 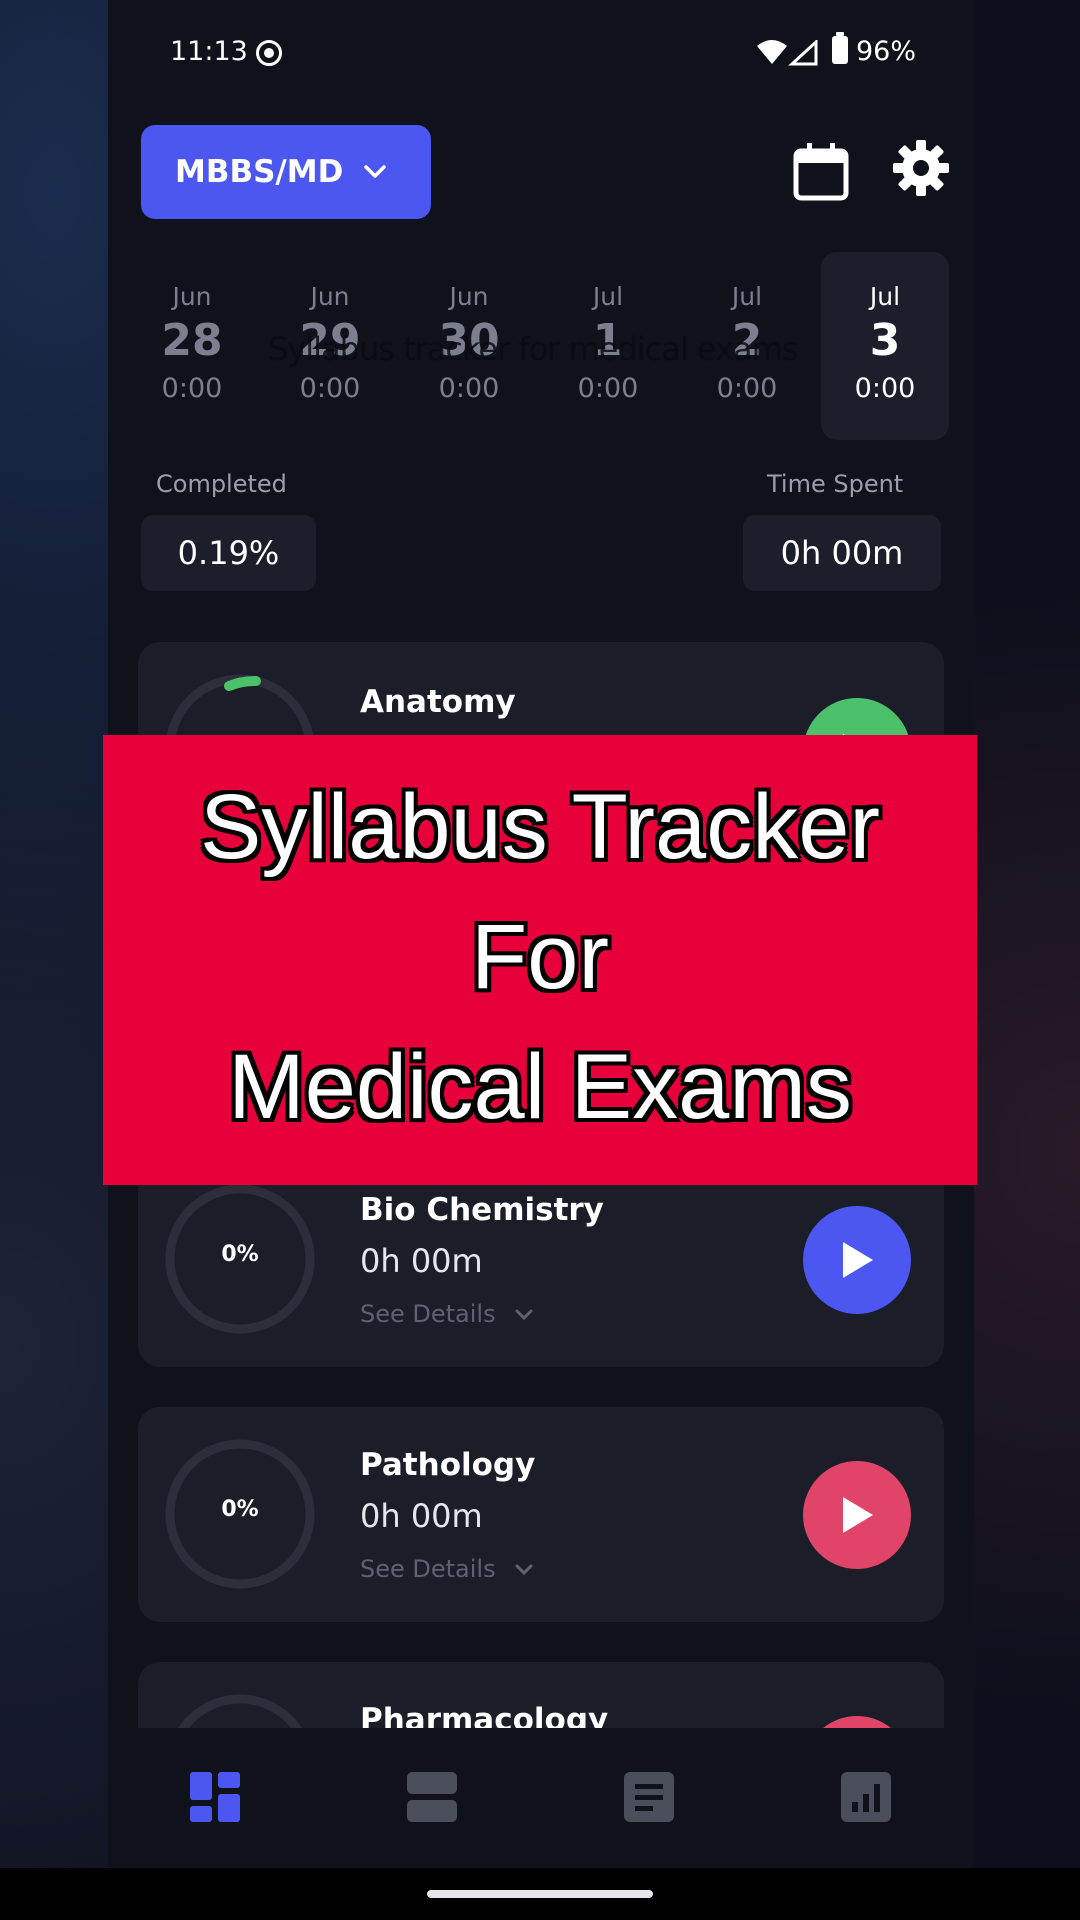 I want to click on banner-line-3: Medical Exams, so click(x=540, y=1087).